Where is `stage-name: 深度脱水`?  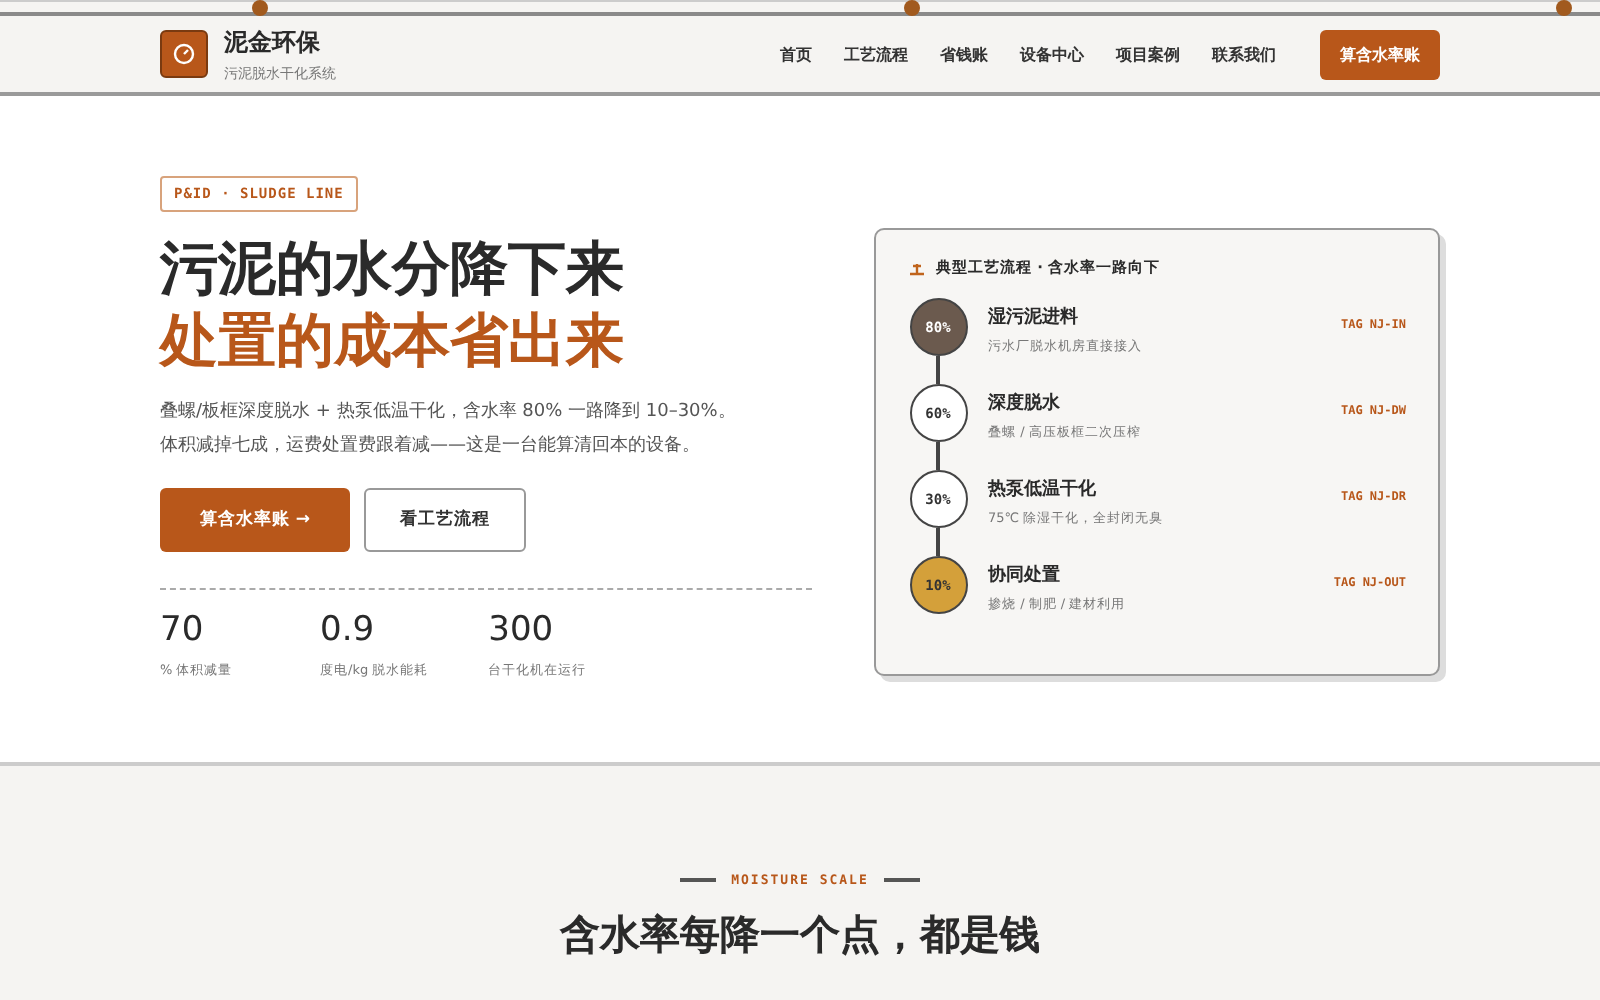 stage-name: 深度脱水 is located at coordinates (1025, 403).